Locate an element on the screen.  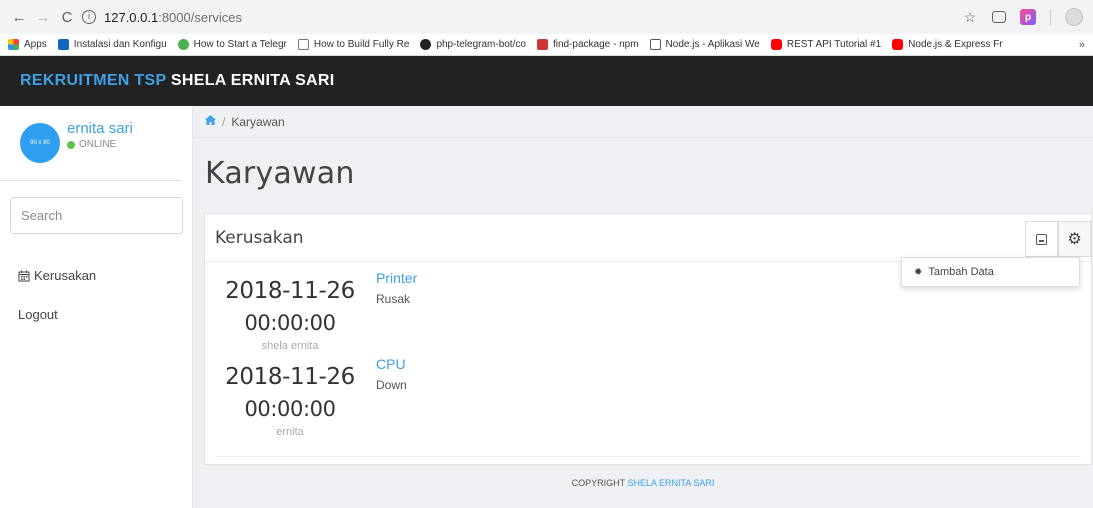
search-input is located at coordinates (96, 215).